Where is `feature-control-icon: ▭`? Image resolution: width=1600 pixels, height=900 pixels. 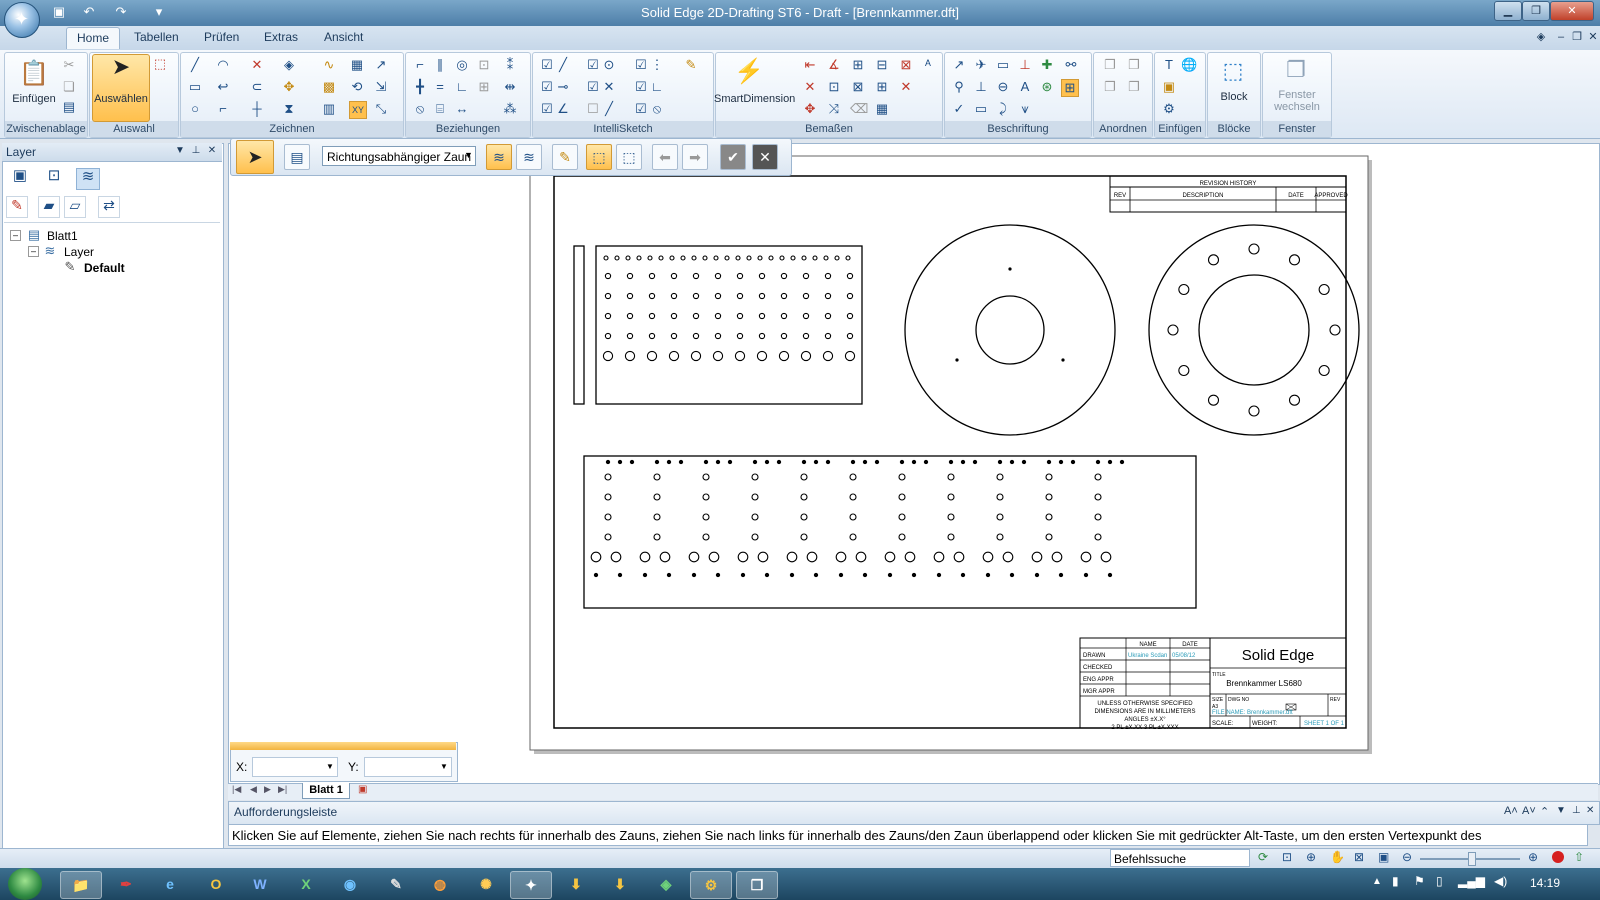
feature-control-icon: ▭ is located at coordinates (1003, 65).